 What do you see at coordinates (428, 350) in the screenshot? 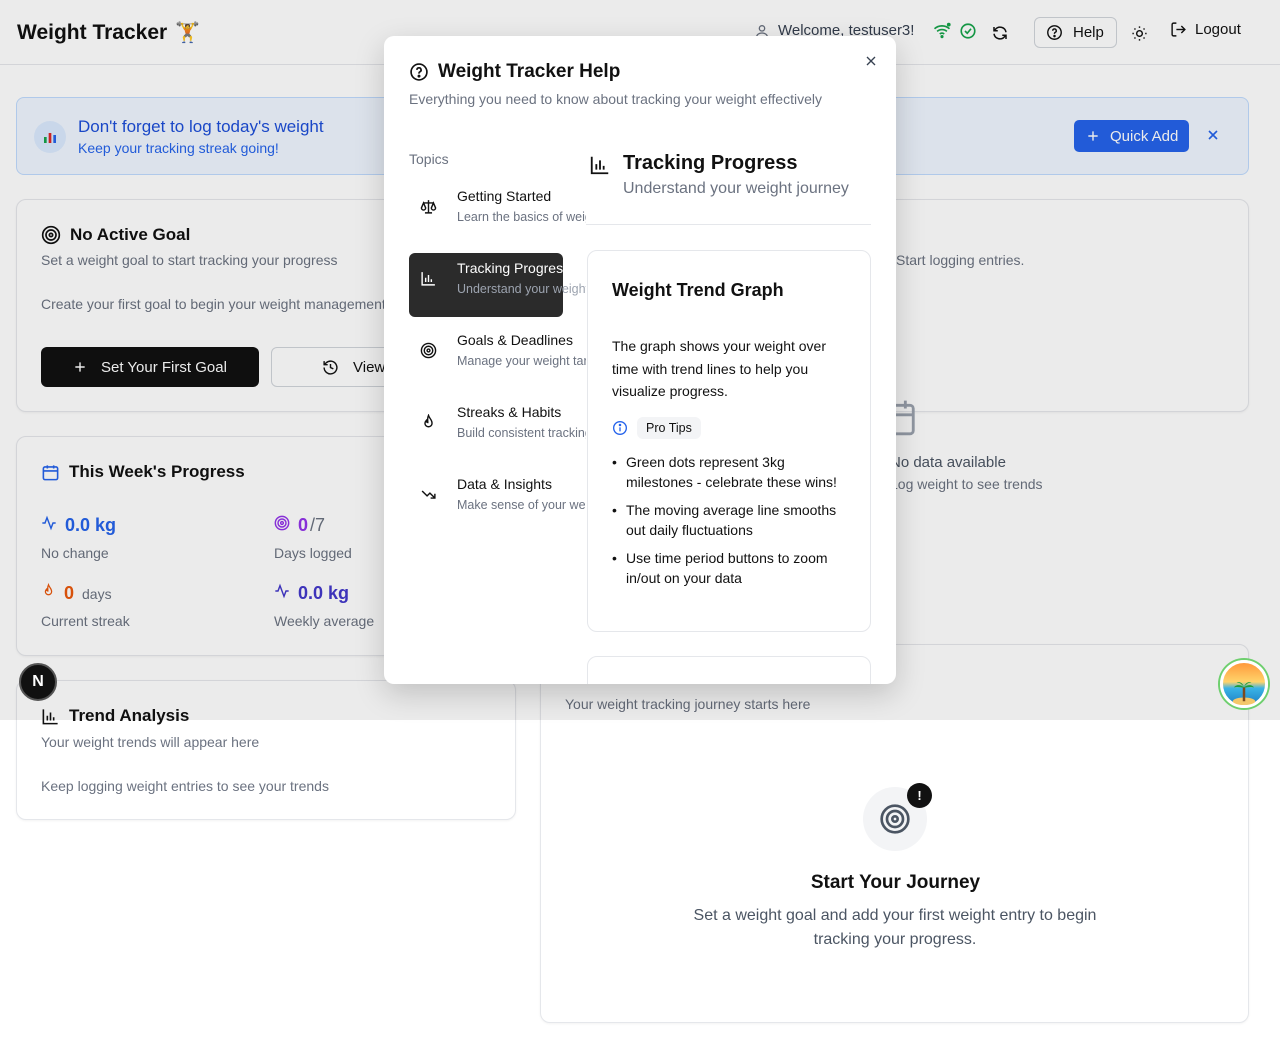
I see `target-icon` at bounding box center [428, 350].